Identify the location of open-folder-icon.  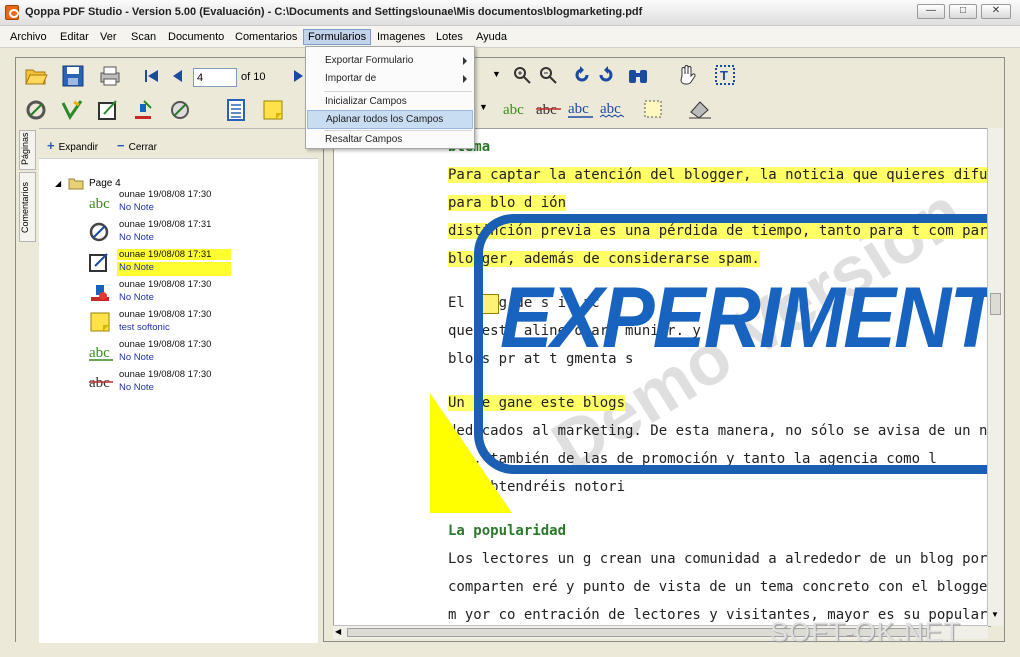
(36, 76).